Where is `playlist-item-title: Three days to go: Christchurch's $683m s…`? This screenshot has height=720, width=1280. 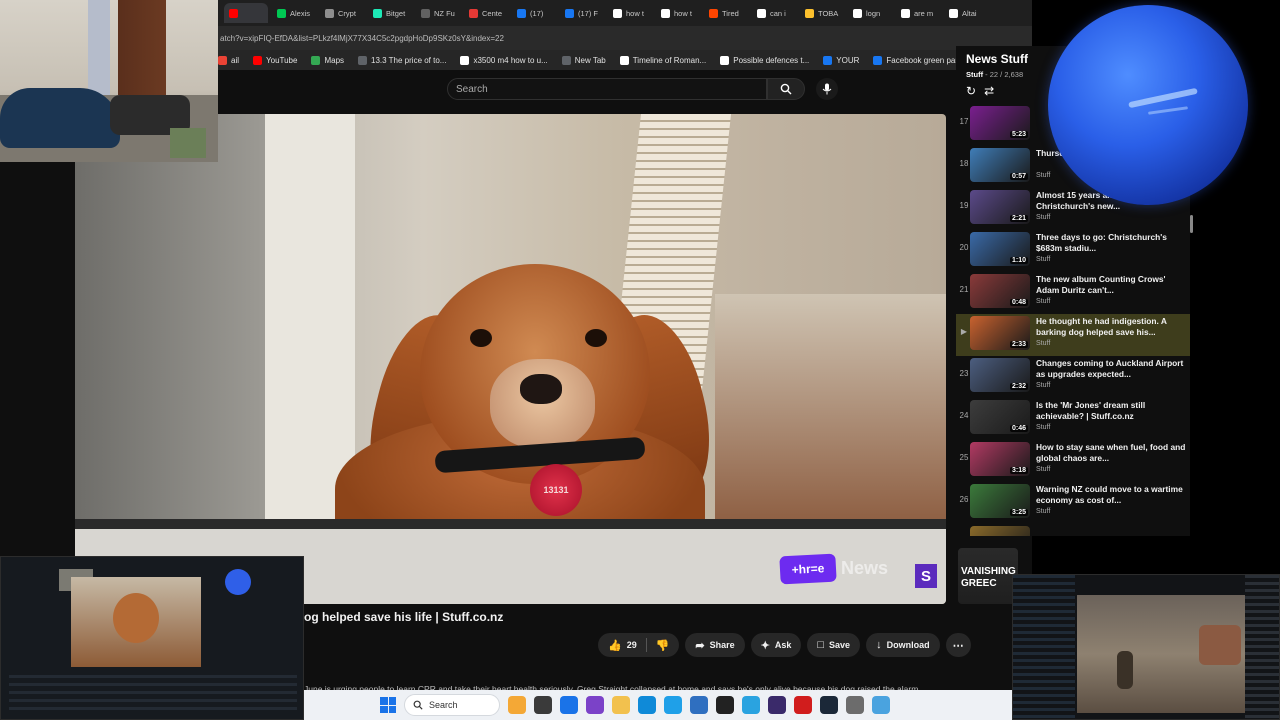
playlist-item-title: Three days to go: Christchurch's $683m s… is located at coordinates (1111, 243).